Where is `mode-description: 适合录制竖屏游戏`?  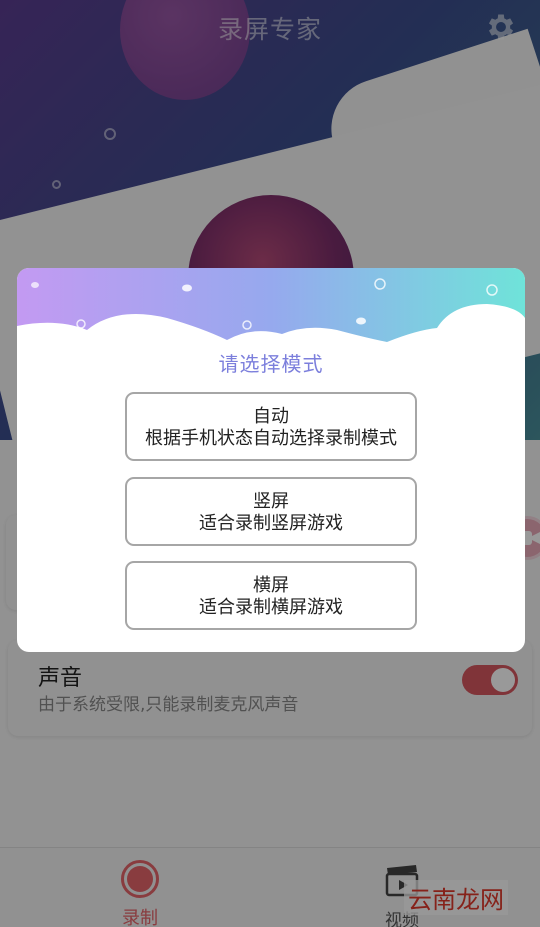
mode-description: 适合录制竖屏游戏 is located at coordinates (271, 523).